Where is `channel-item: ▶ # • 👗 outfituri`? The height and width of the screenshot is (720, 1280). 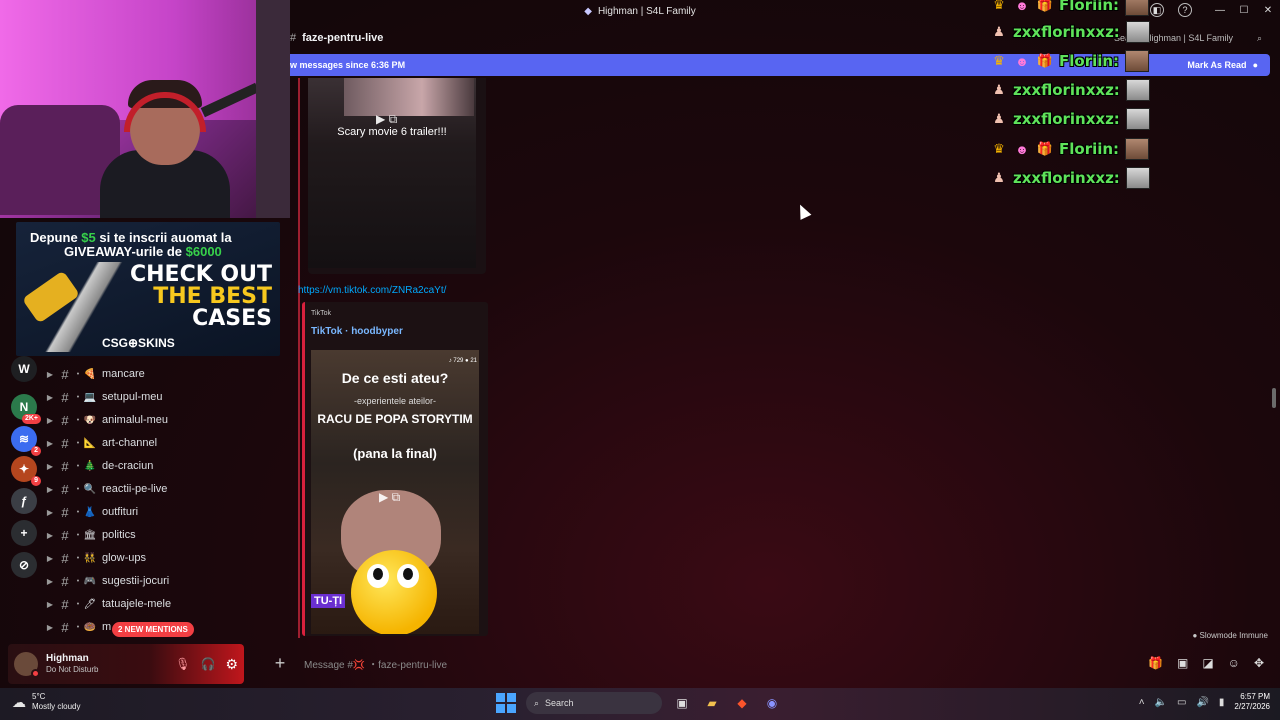 channel-item: ▶ # • 👗 outfituri is located at coordinates (164, 512).